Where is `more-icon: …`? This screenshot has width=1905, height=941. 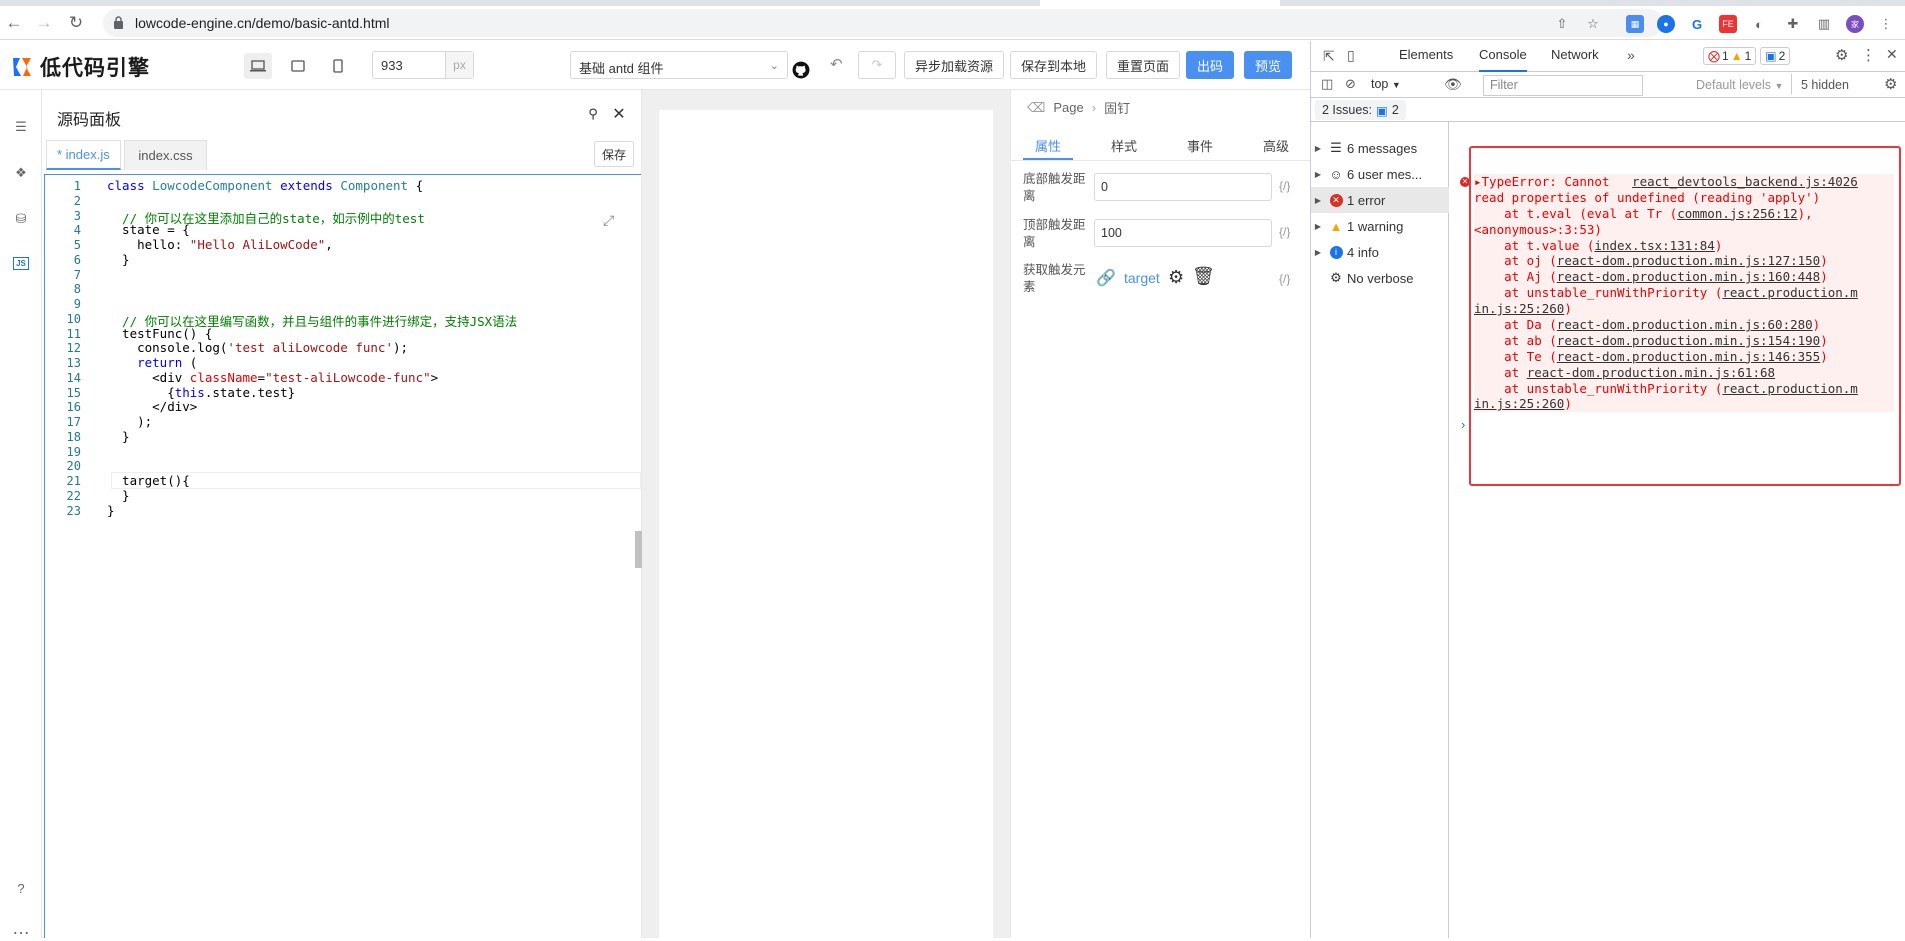 more-icon: … is located at coordinates (21, 928).